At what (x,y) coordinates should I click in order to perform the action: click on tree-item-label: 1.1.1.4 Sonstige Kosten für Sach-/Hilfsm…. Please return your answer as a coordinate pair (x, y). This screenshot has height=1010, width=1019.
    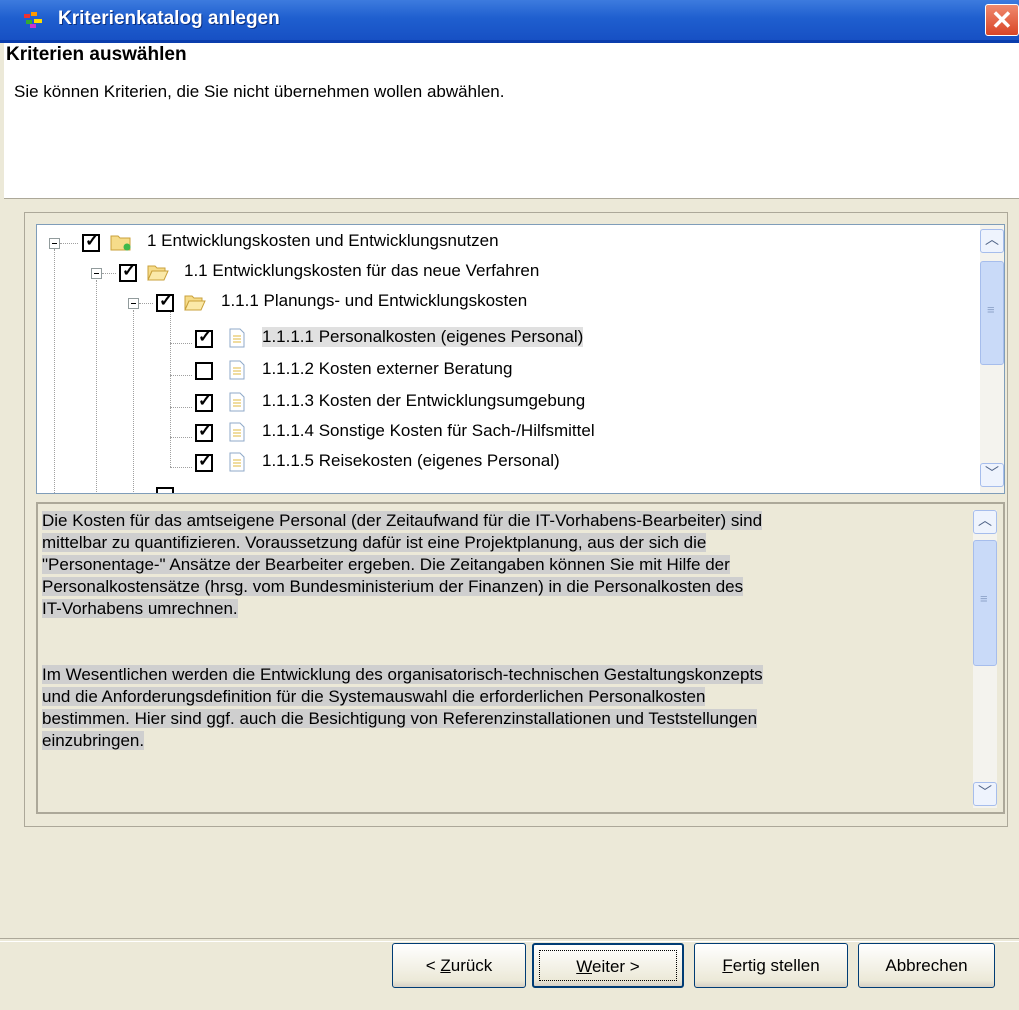
    Looking at the image, I should click on (428, 430).